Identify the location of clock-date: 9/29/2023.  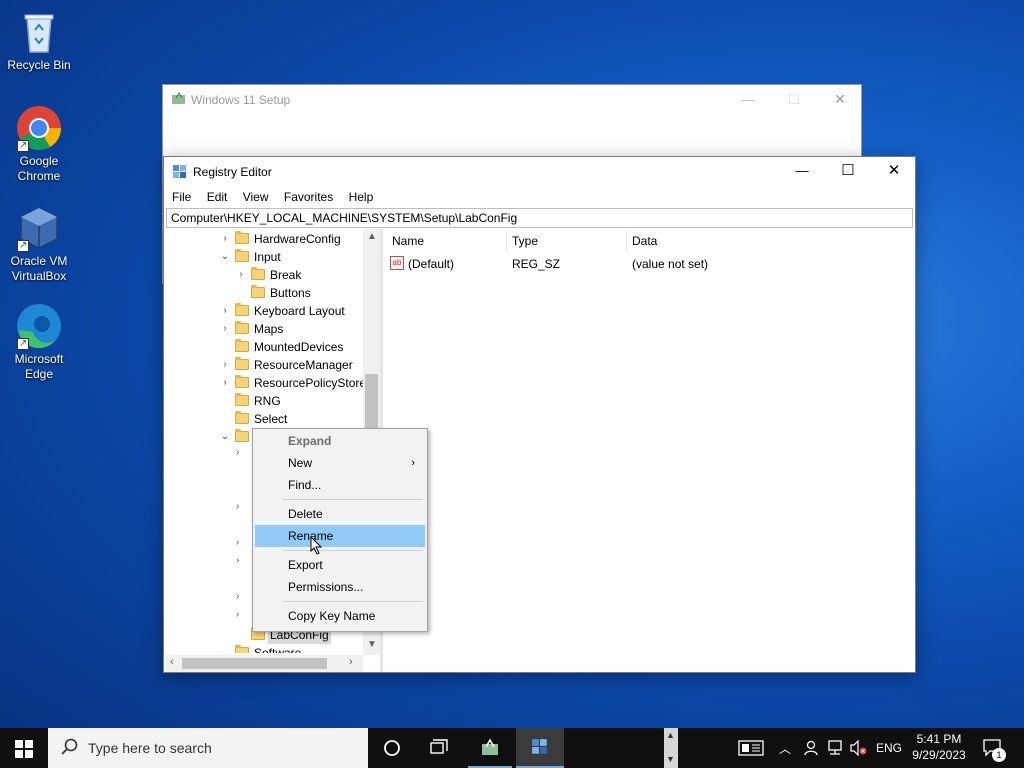
(939, 755).